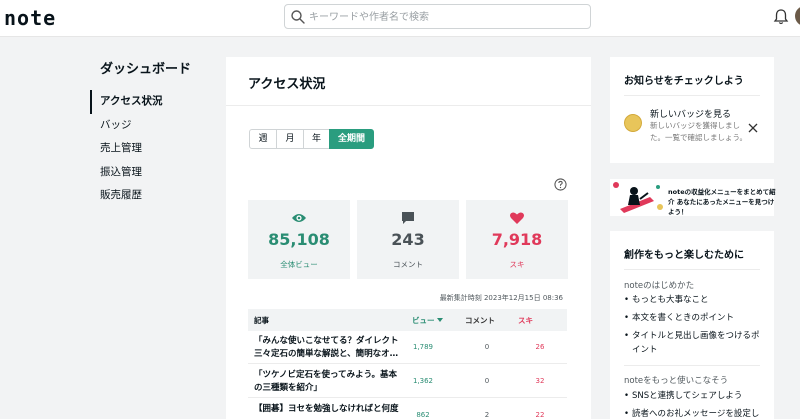 This screenshot has height=419, width=800. I want to click on likes-label: スキ, so click(517, 264).